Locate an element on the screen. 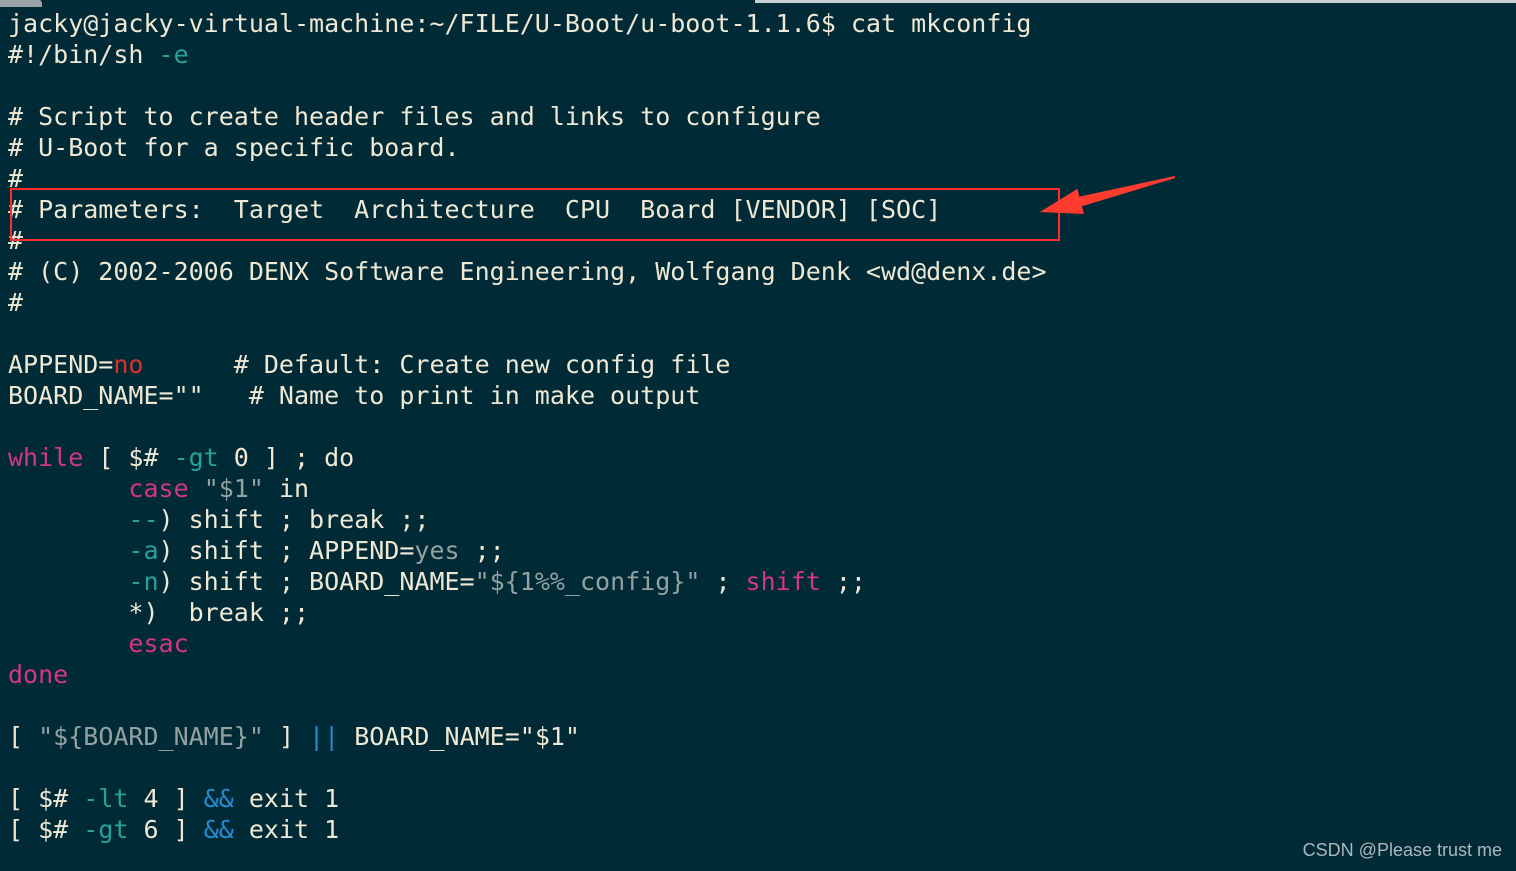  terminal-line: [ $# -lt 4 ] && exit 1 is located at coordinates (758, 798).